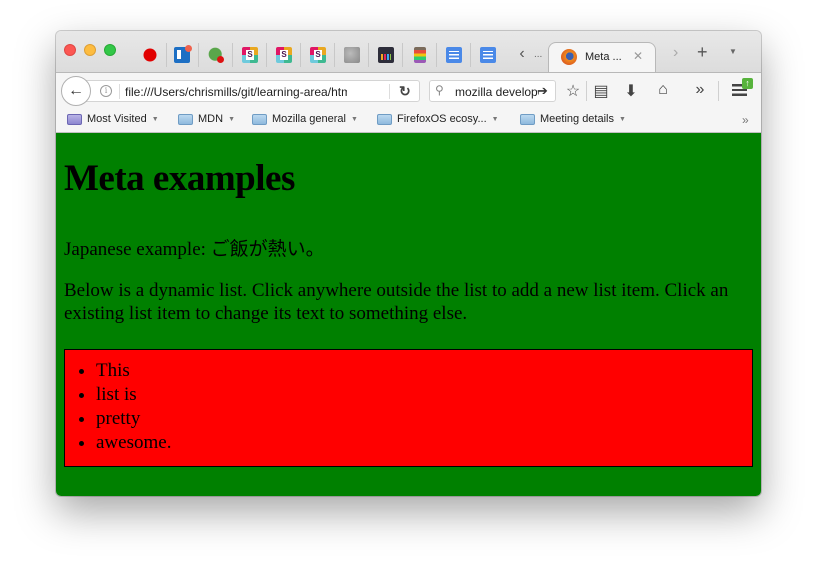  What do you see at coordinates (309, 119) in the screenshot?
I see `bookmark-label: Mozilla general` at bounding box center [309, 119].